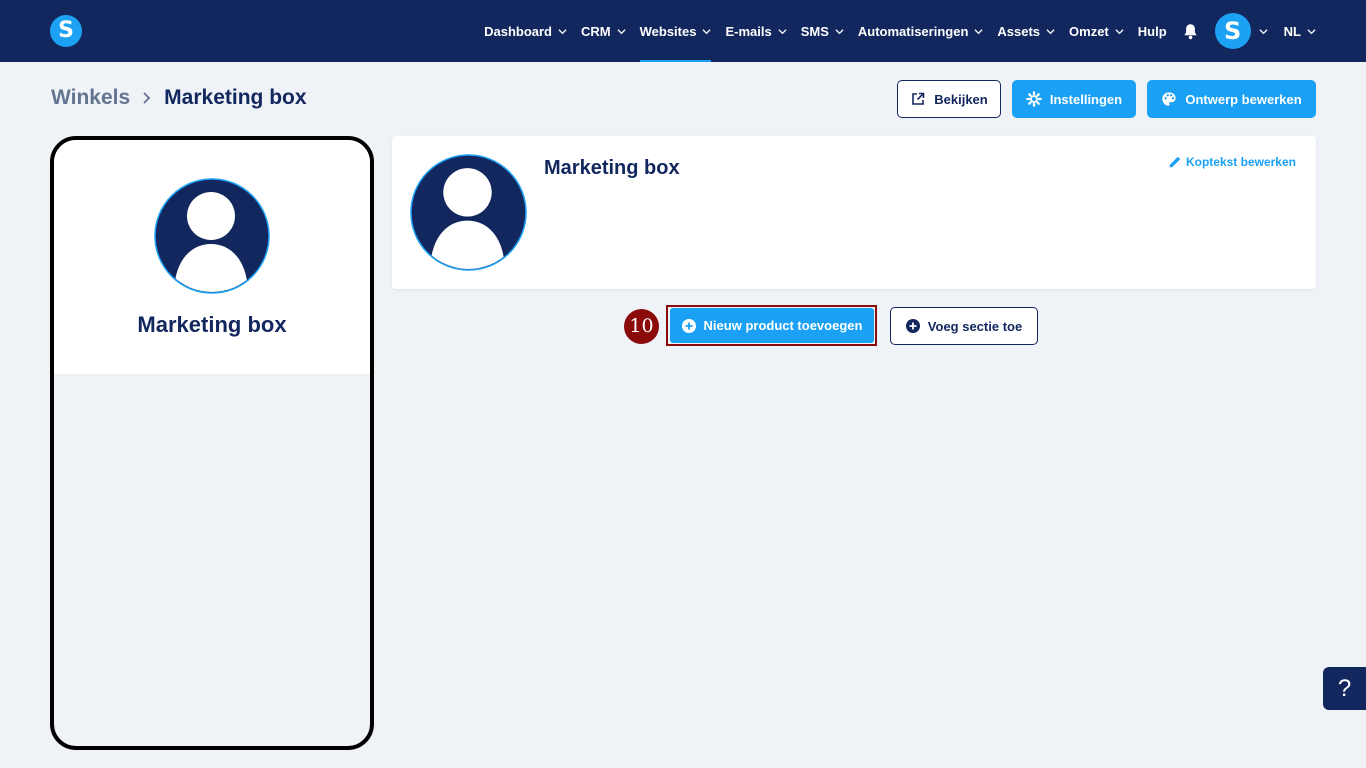 The image size is (1366, 768). I want to click on nav-automations: Automatiseringen, so click(921, 31).